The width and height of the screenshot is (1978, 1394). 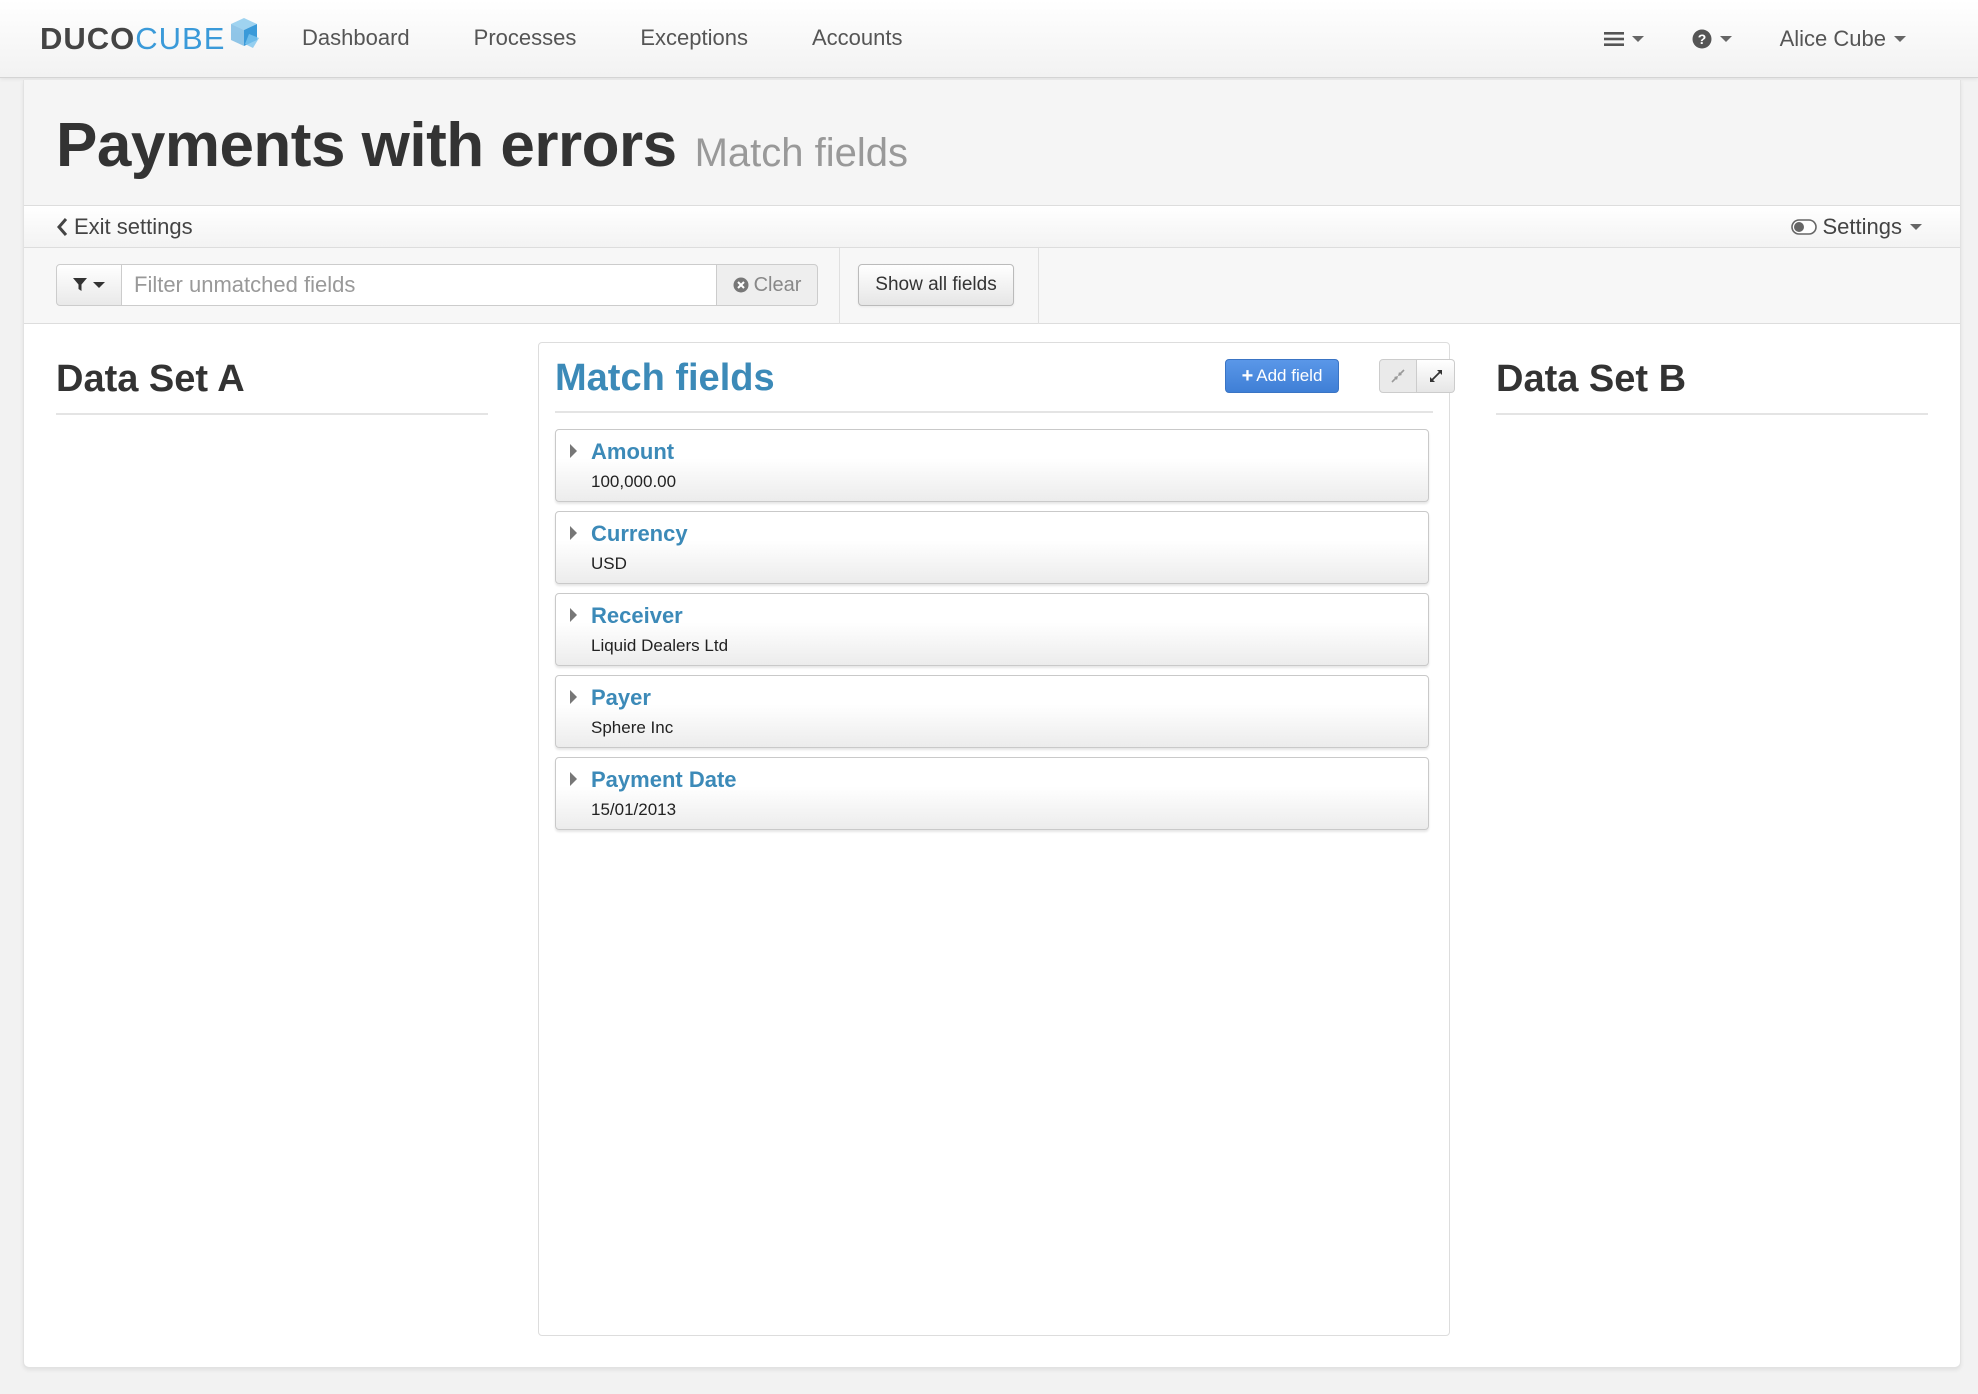 I want to click on help-circle-icon: ?, so click(x=1702, y=39).